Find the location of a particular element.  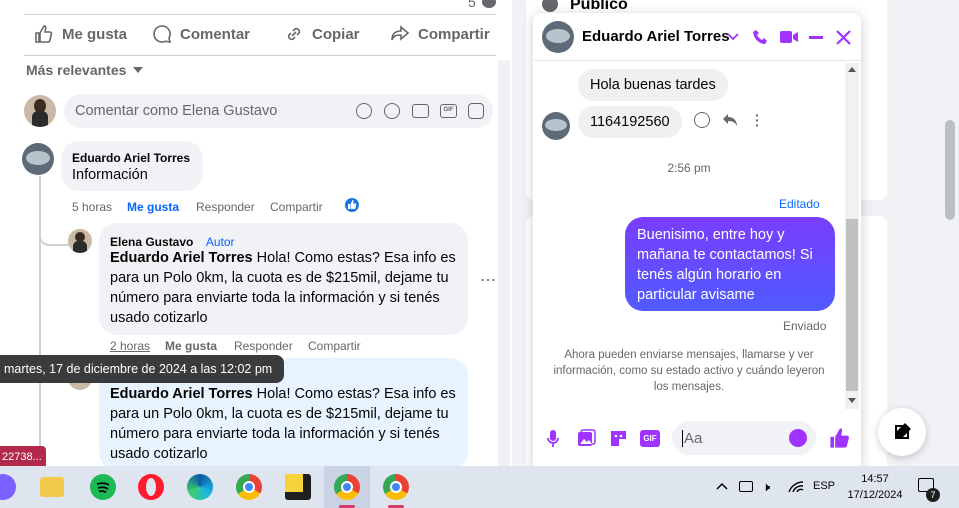

clock-time: 14:57 is located at coordinates (875, 479).